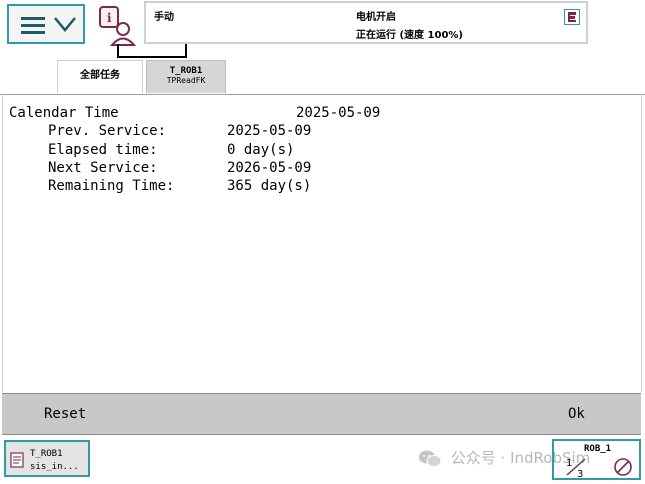 The width and height of the screenshot is (645, 484). What do you see at coordinates (46, 24) in the screenshot?
I see `abb-menu-button` at bounding box center [46, 24].